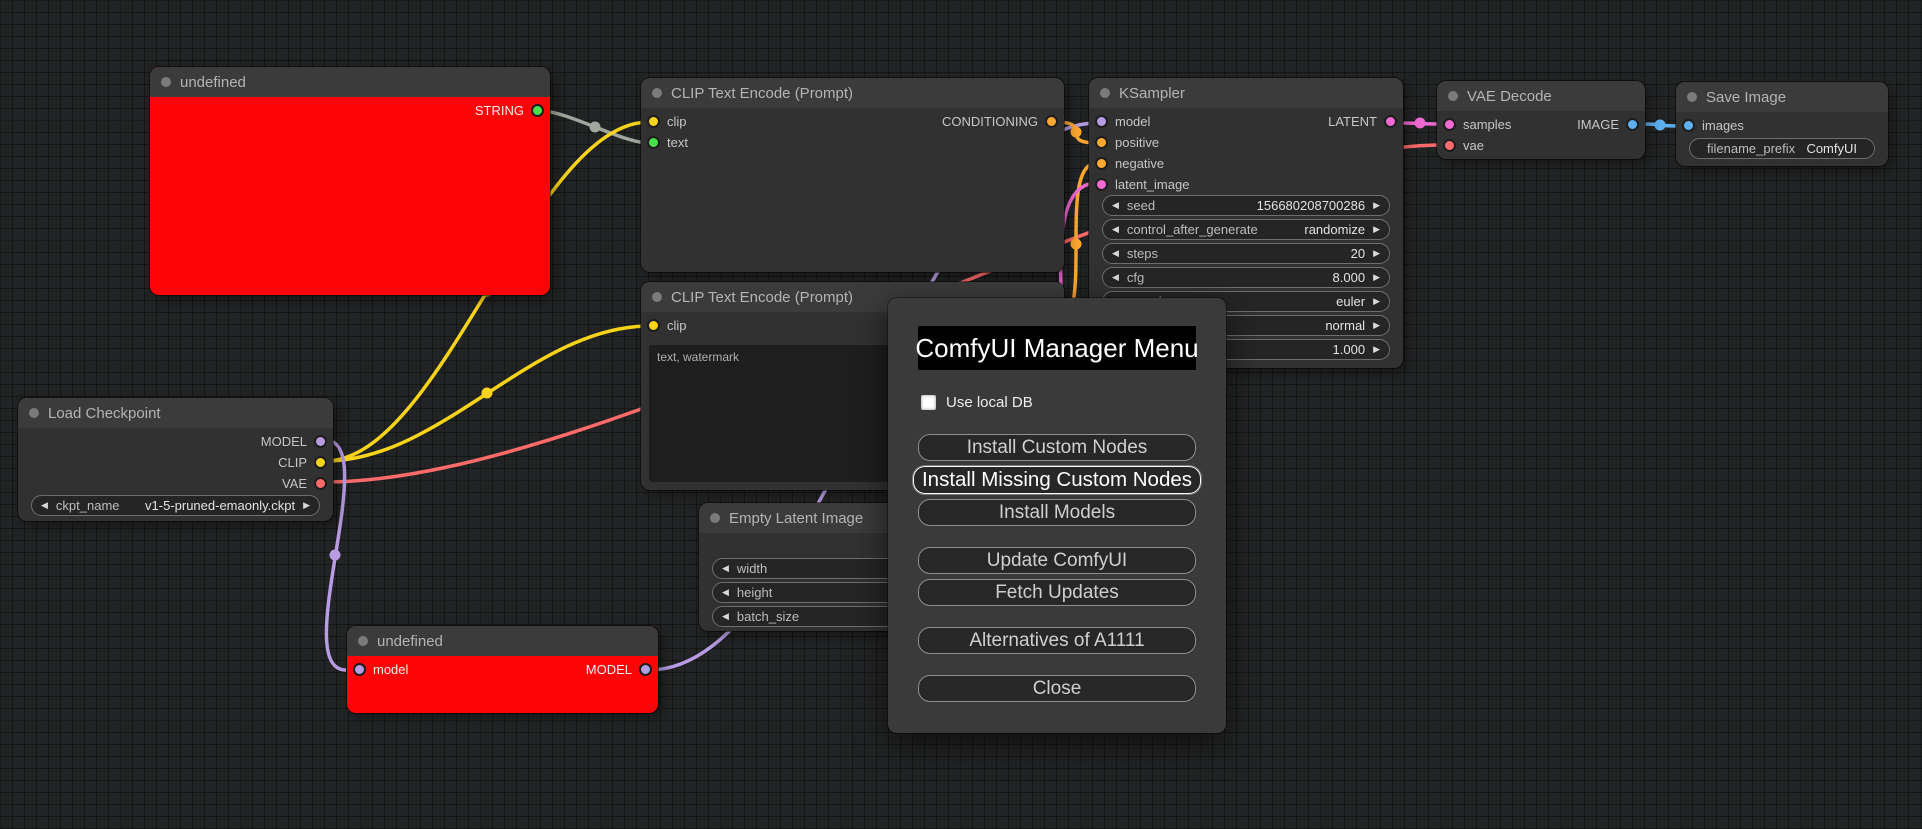 This screenshot has width=1922, height=829. I want to click on use-local-db-checkbox, so click(928, 402).